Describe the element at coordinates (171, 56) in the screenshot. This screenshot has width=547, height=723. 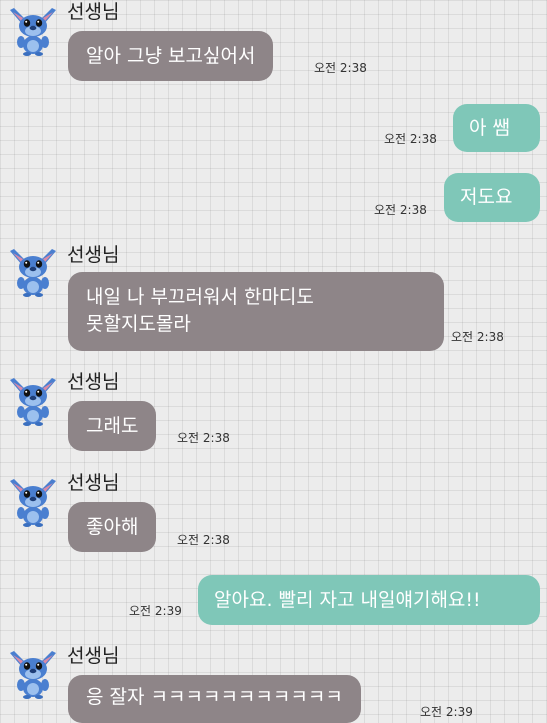
I see `incoming-message-bubble: 알아 그냥 보고싶어서` at that location.